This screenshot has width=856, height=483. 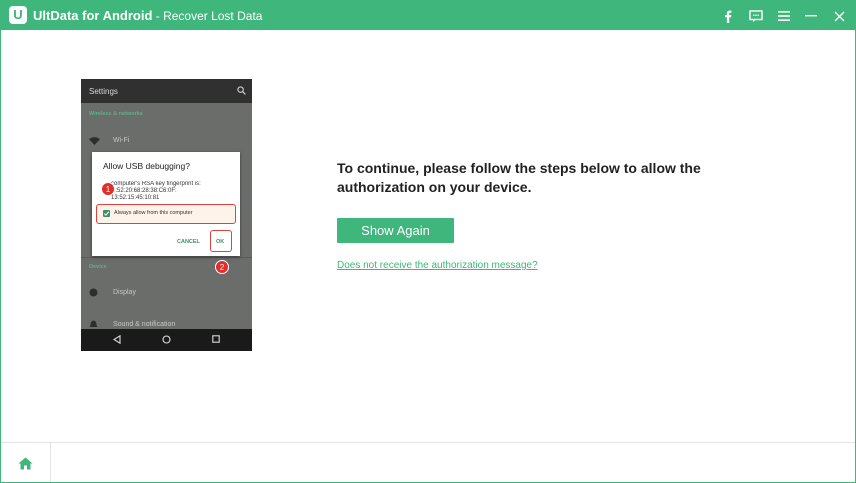 What do you see at coordinates (222, 267) in the screenshot?
I see `step-badge-2: 2` at bounding box center [222, 267].